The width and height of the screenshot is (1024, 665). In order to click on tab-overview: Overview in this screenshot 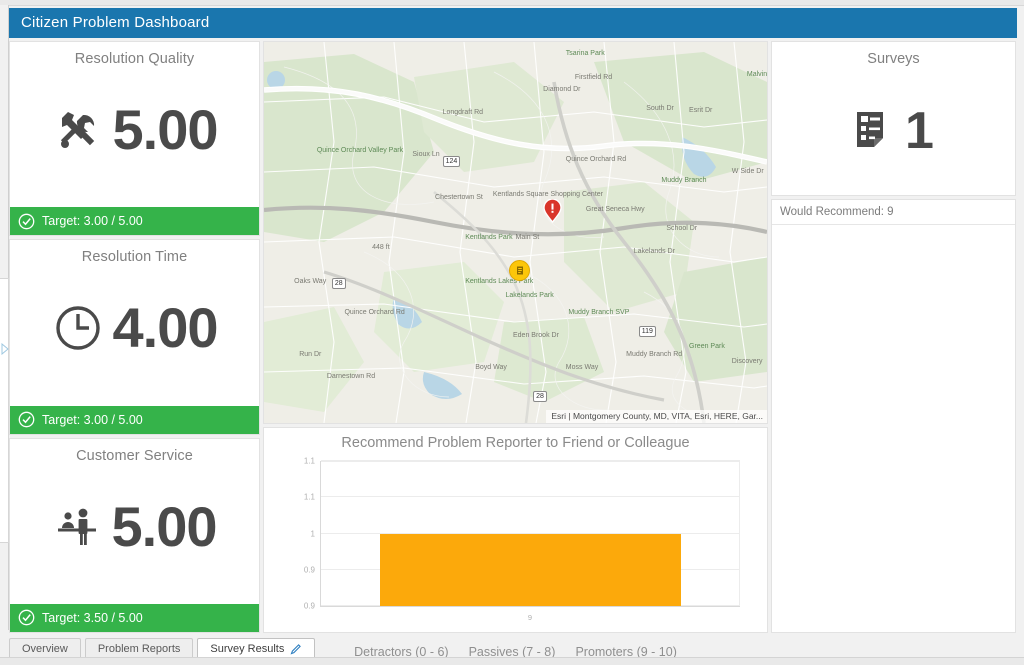, I will do `click(45, 648)`.